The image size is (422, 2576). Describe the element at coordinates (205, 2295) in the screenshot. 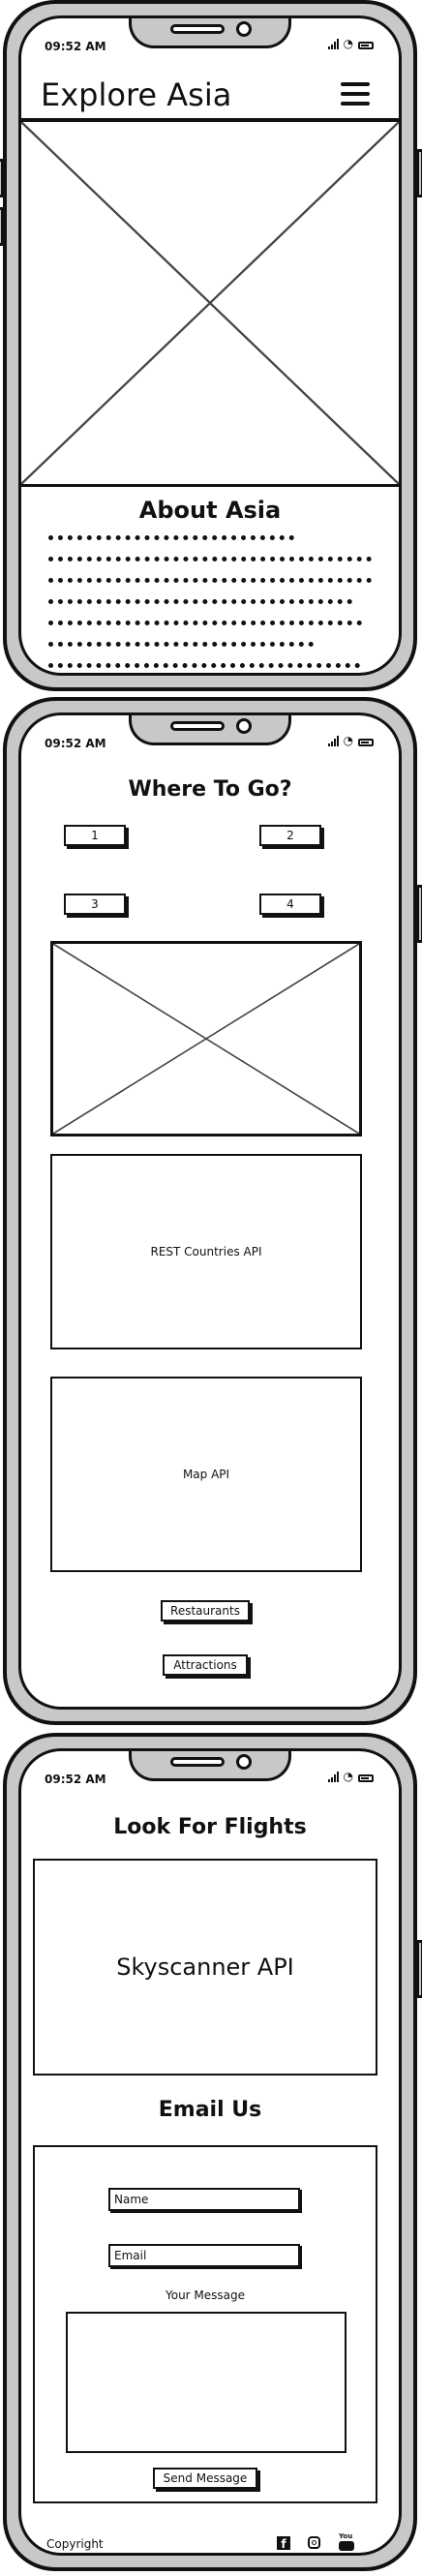

I see `message-label: Your Message` at that location.